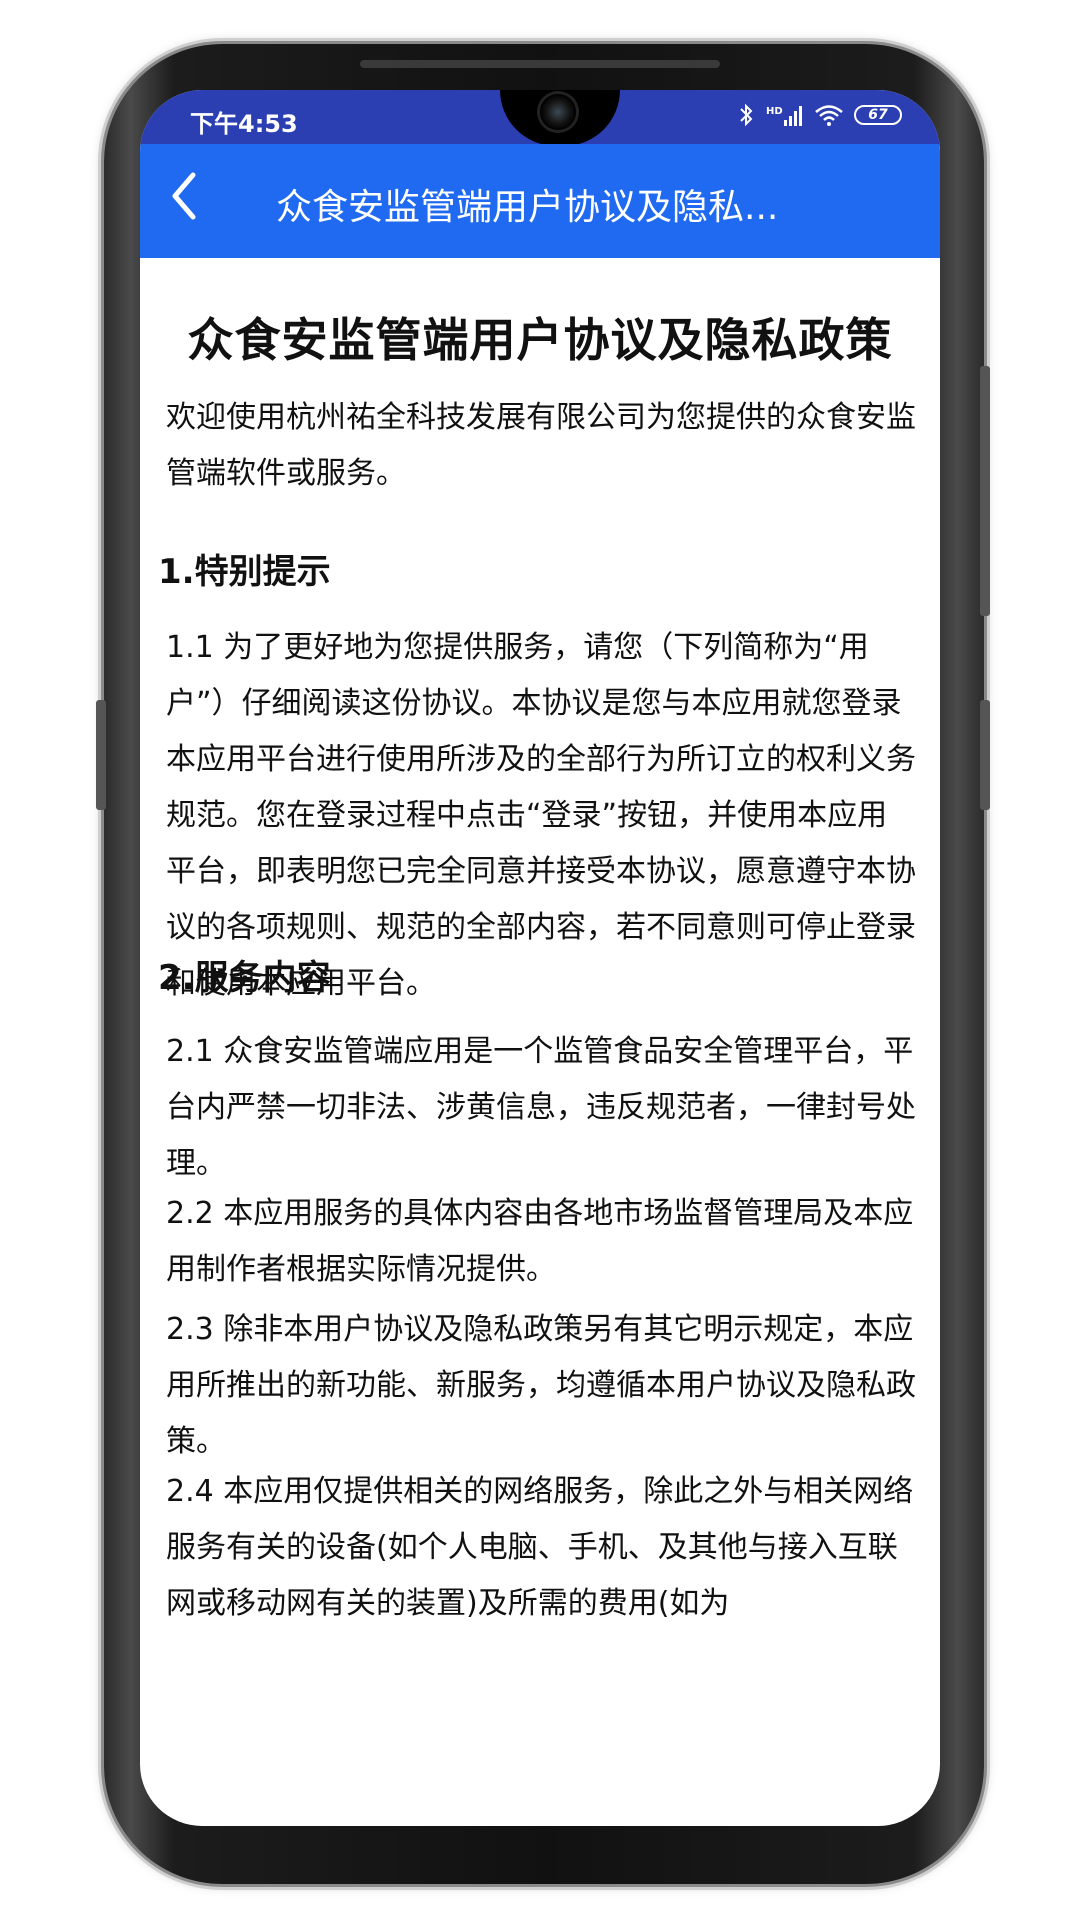 The width and height of the screenshot is (1080, 1920). Describe the element at coordinates (784, 116) in the screenshot. I see `hd-signal-icon: HD` at that location.